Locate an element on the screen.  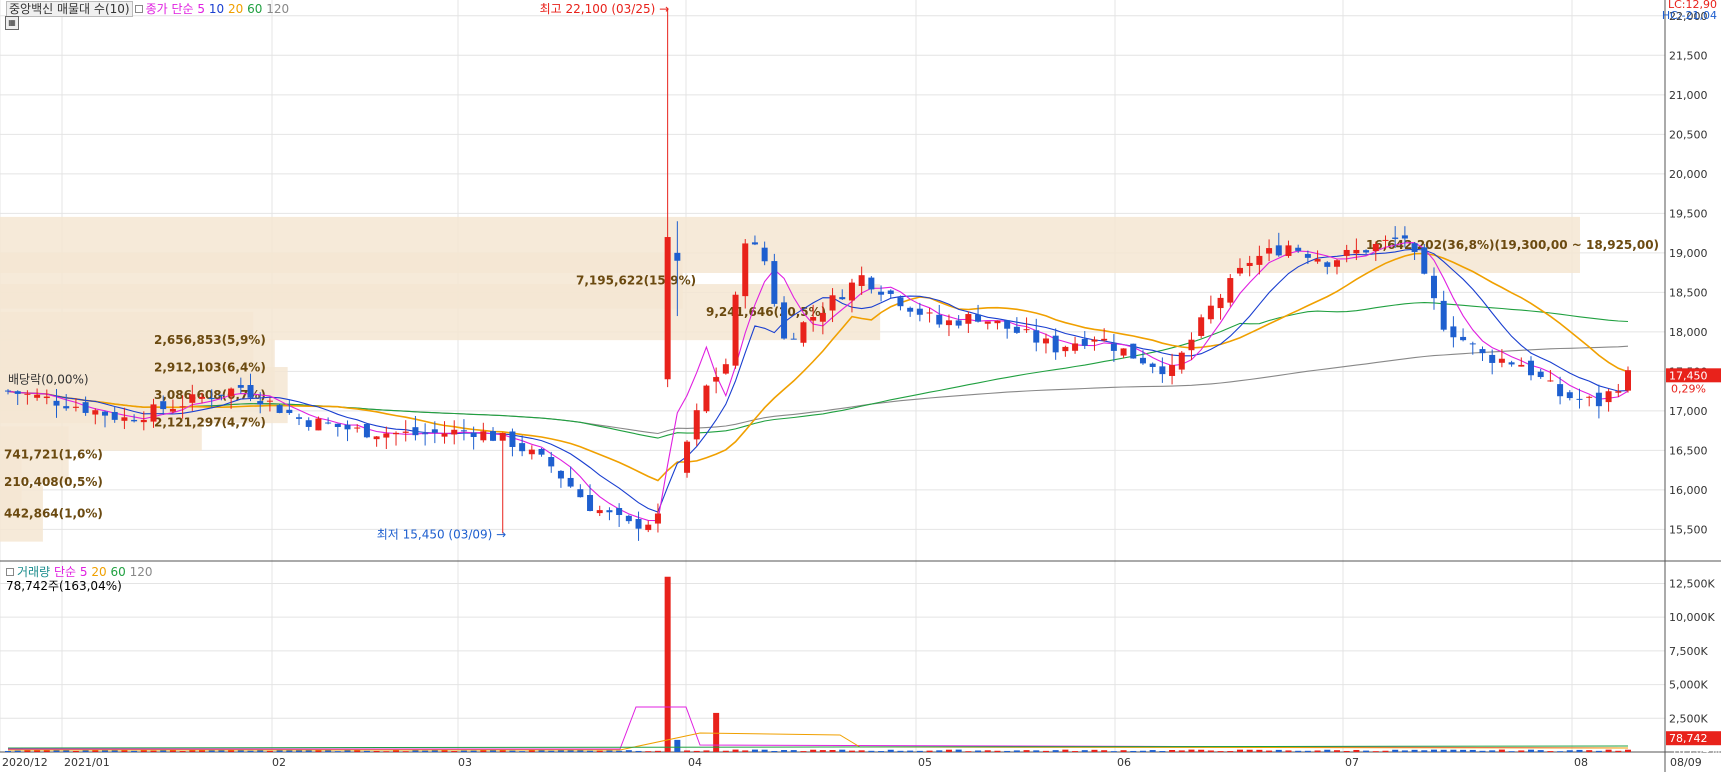
ma10-label: 10 is located at coordinates (216, 9).